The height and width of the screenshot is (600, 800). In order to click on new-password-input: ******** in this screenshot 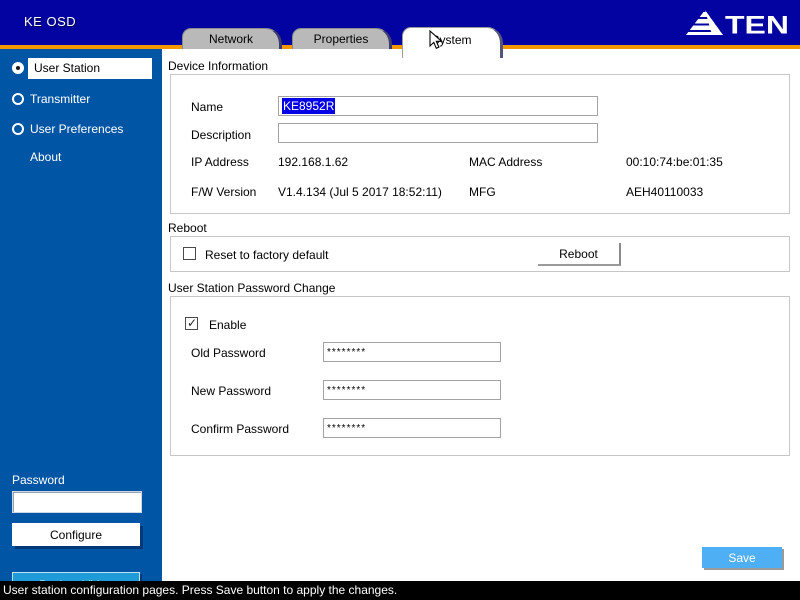, I will do `click(412, 390)`.